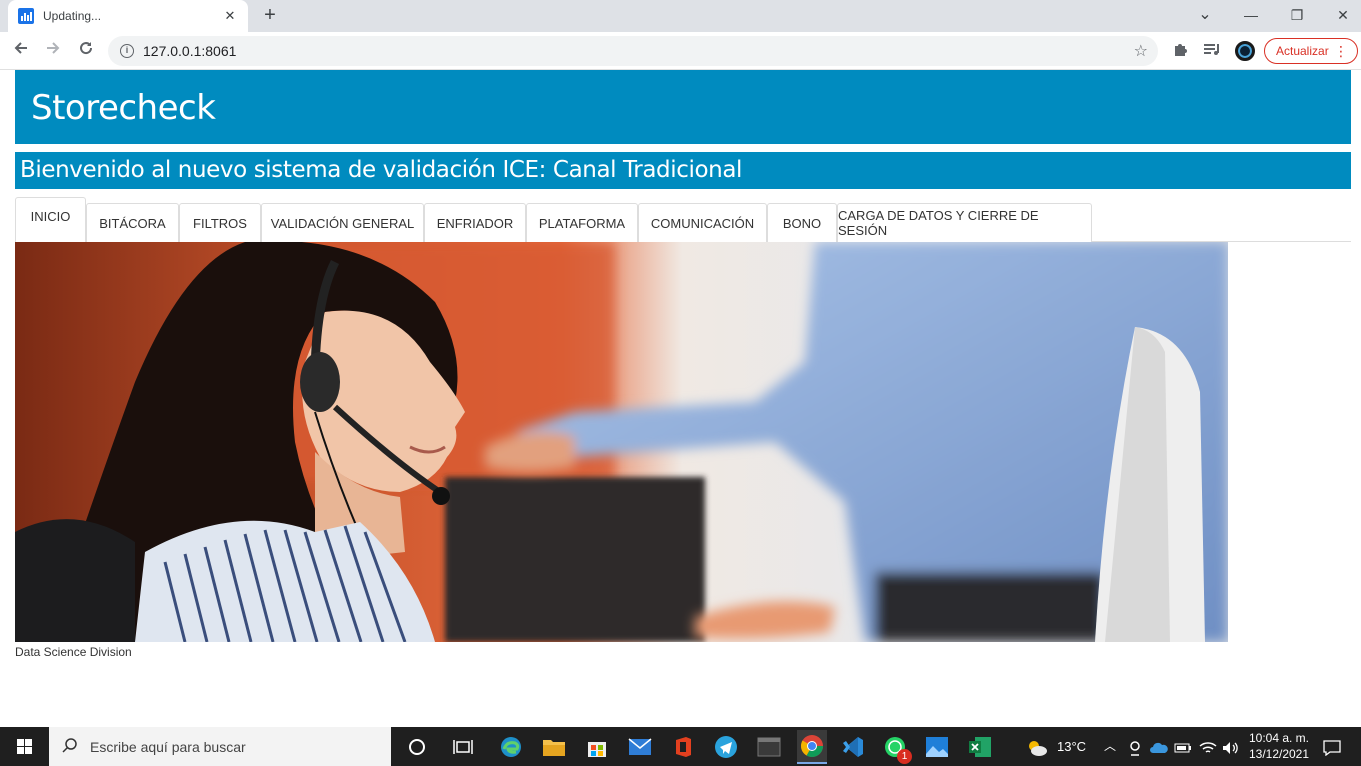 Image resolution: width=1361 pixels, height=766 pixels. I want to click on forward-arrow-icon, so click(53, 51).